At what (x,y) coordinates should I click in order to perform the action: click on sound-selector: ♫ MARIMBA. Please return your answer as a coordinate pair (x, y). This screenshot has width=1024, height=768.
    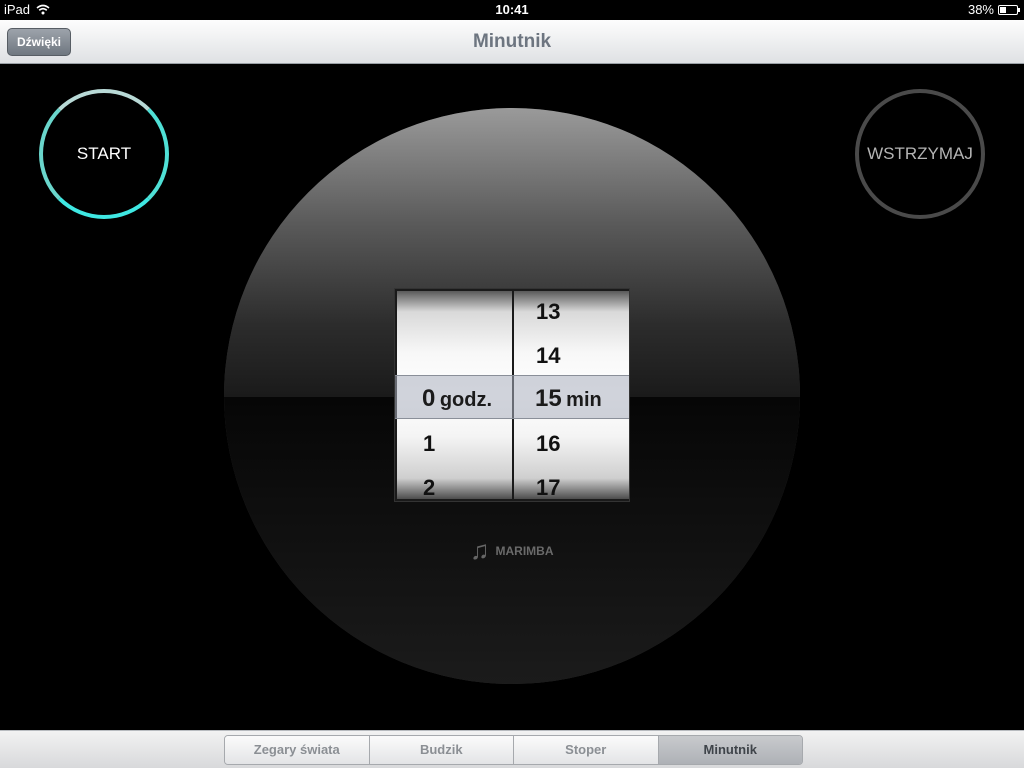
    Looking at the image, I should click on (512, 550).